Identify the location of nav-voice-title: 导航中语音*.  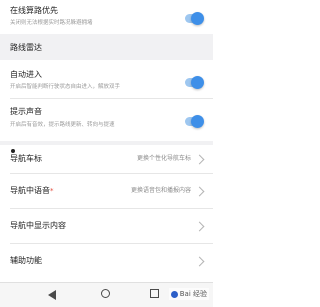
(32, 191).